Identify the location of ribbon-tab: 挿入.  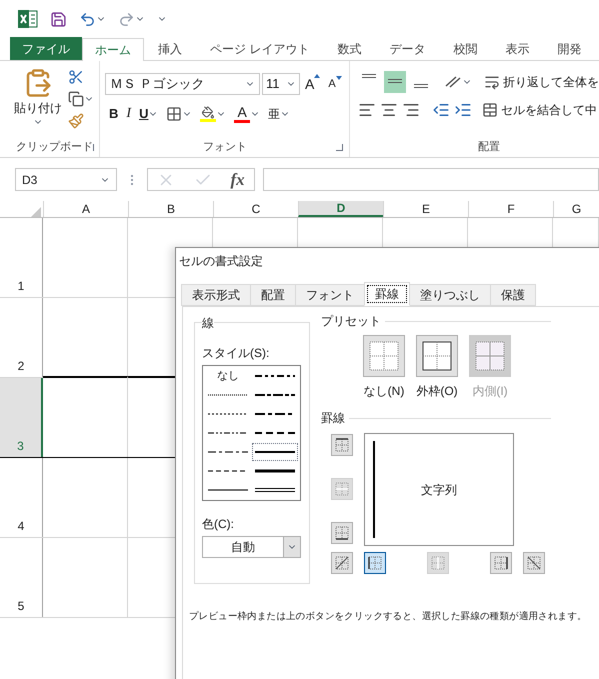
(170, 48).